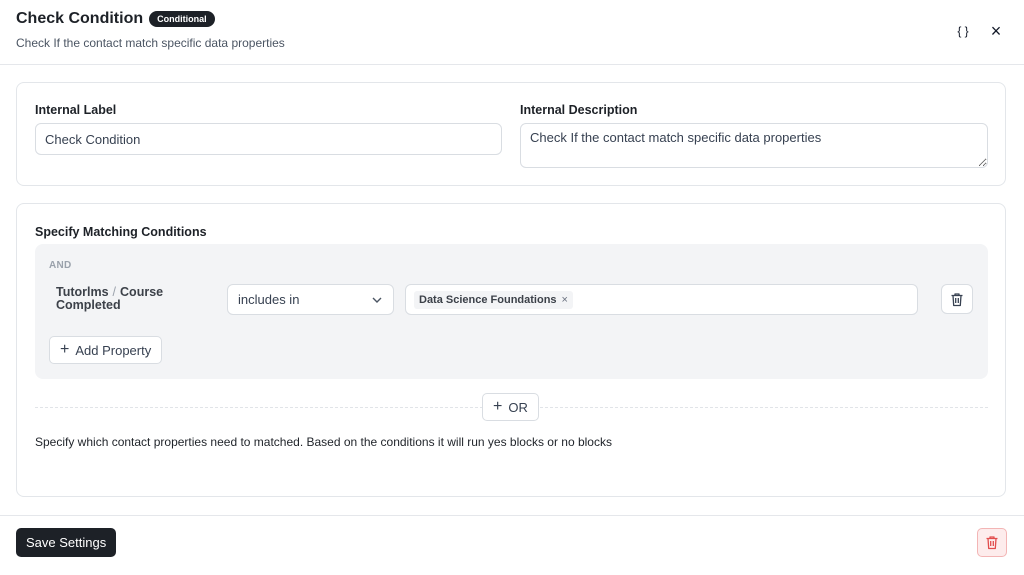 The height and width of the screenshot is (575, 1024). I want to click on group-operator-label: AND, so click(60, 265).